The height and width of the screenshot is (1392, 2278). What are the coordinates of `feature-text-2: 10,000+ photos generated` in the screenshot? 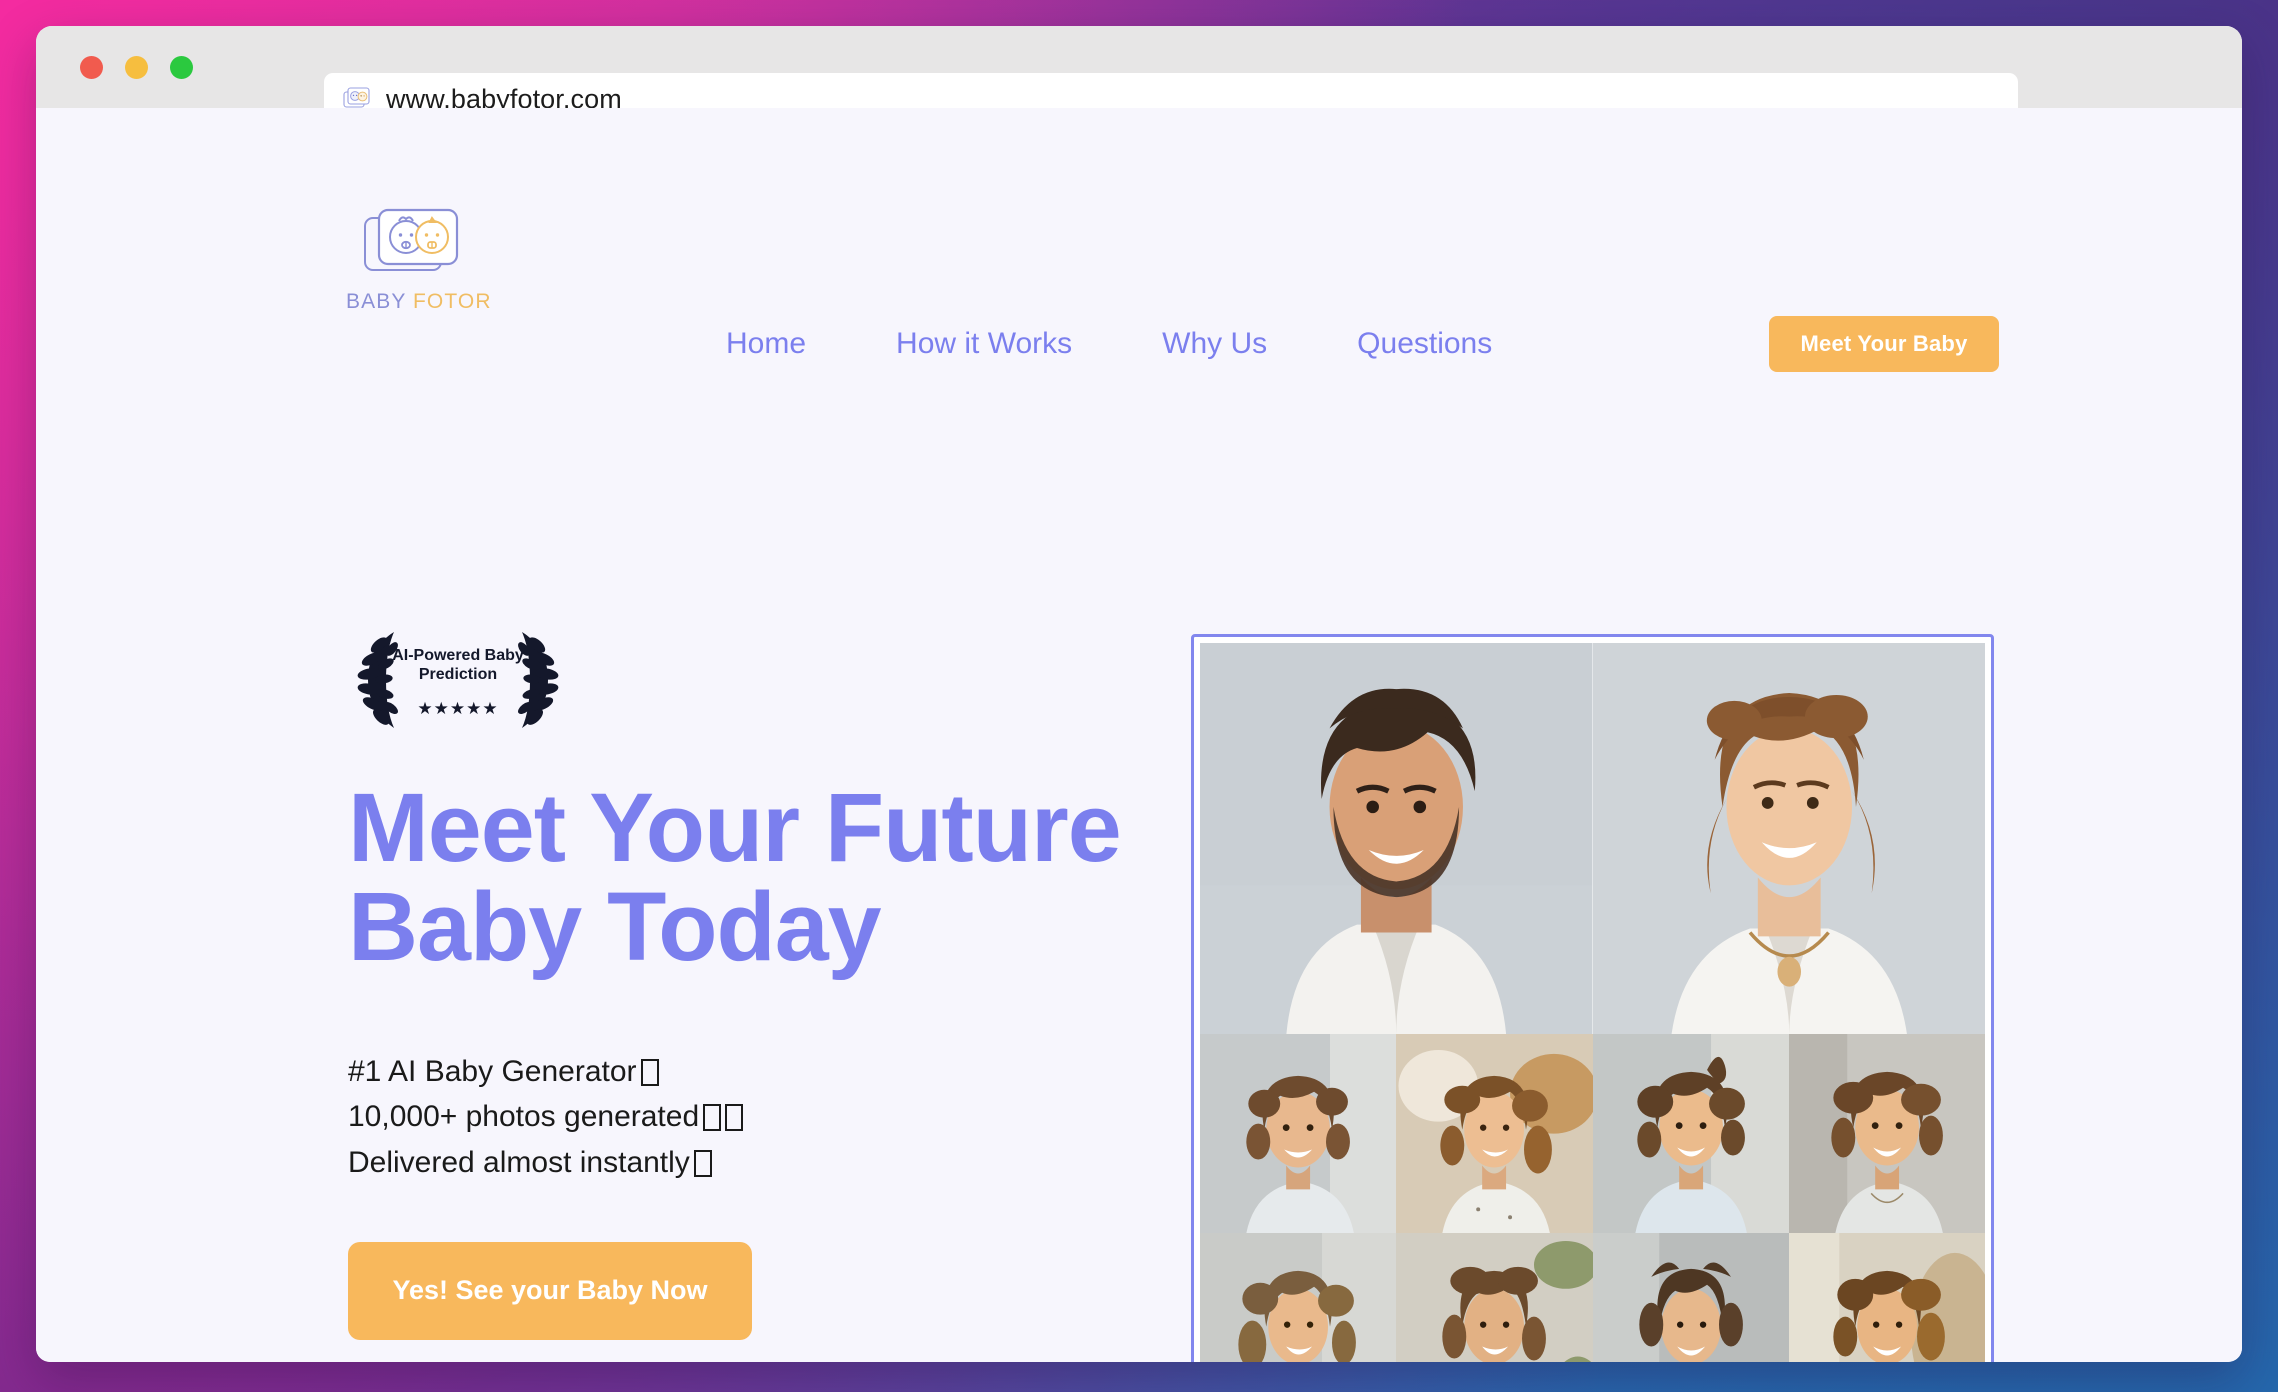 It's located at (524, 1117).